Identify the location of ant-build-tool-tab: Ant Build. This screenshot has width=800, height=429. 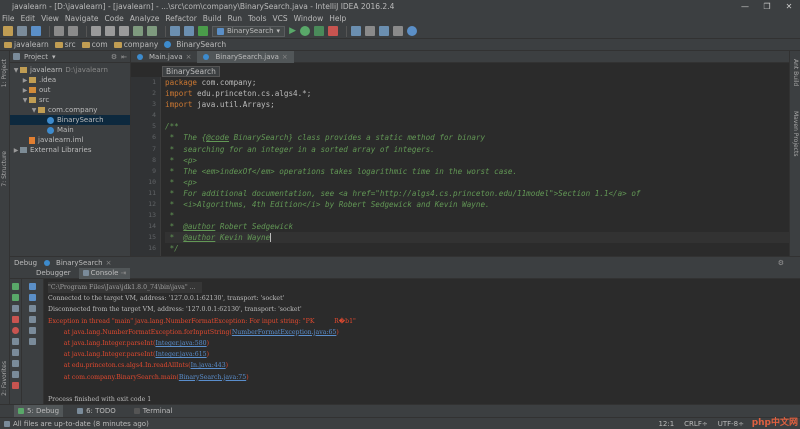
(795, 72).